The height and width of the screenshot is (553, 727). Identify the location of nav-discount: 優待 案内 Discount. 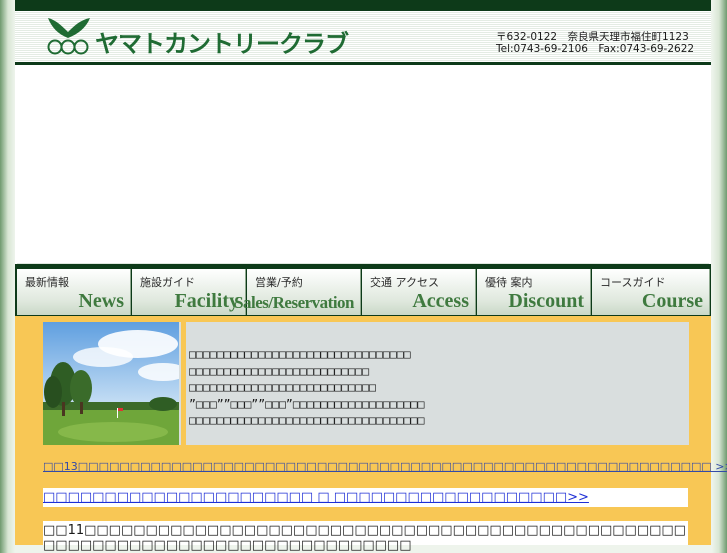
(534, 292).